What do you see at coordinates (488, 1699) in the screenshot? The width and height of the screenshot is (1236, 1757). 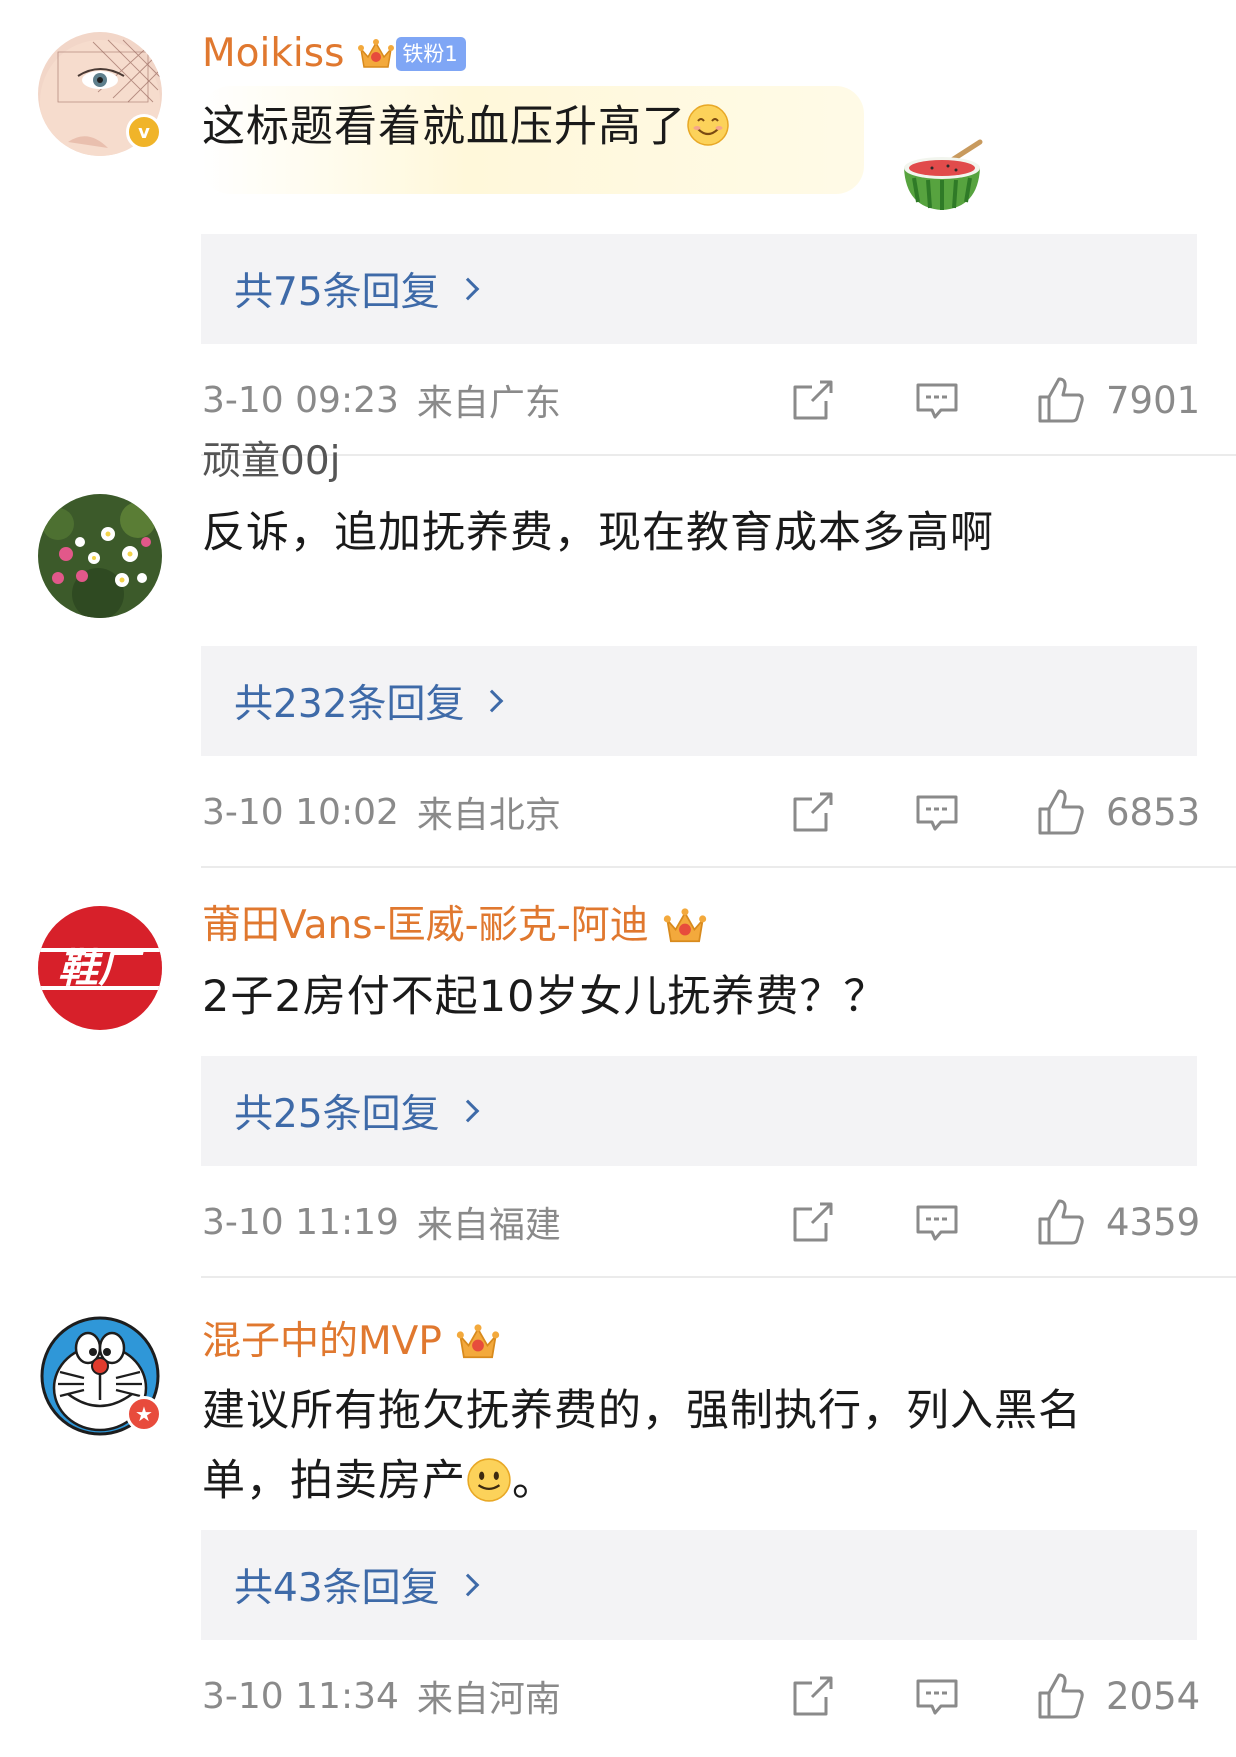 I see `location: 来自河南` at bounding box center [488, 1699].